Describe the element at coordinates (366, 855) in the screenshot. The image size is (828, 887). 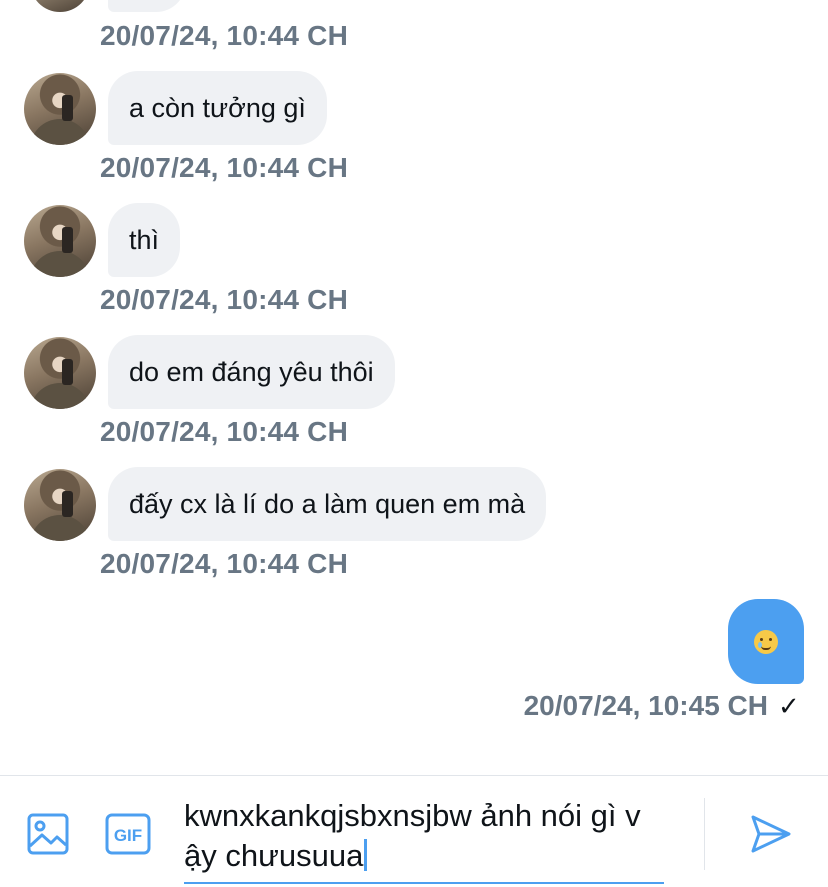
I see `text-caret` at that location.